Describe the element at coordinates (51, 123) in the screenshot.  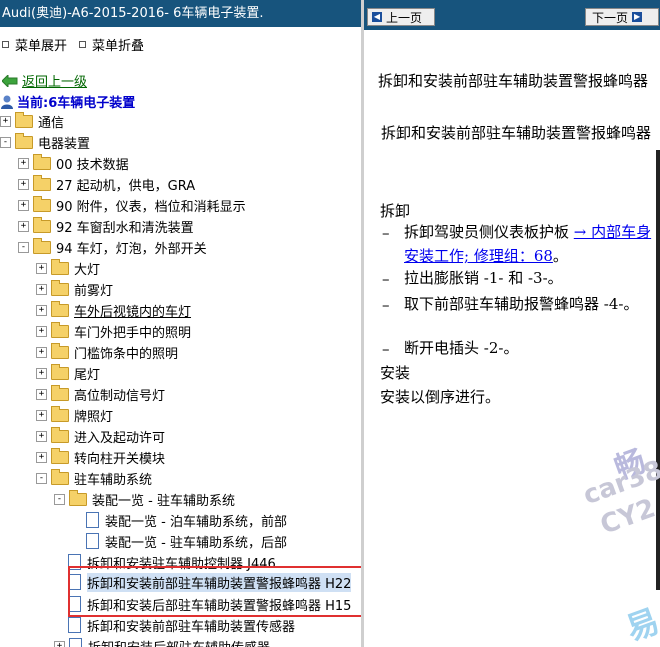
I see `tree-node-label: 通信` at that location.